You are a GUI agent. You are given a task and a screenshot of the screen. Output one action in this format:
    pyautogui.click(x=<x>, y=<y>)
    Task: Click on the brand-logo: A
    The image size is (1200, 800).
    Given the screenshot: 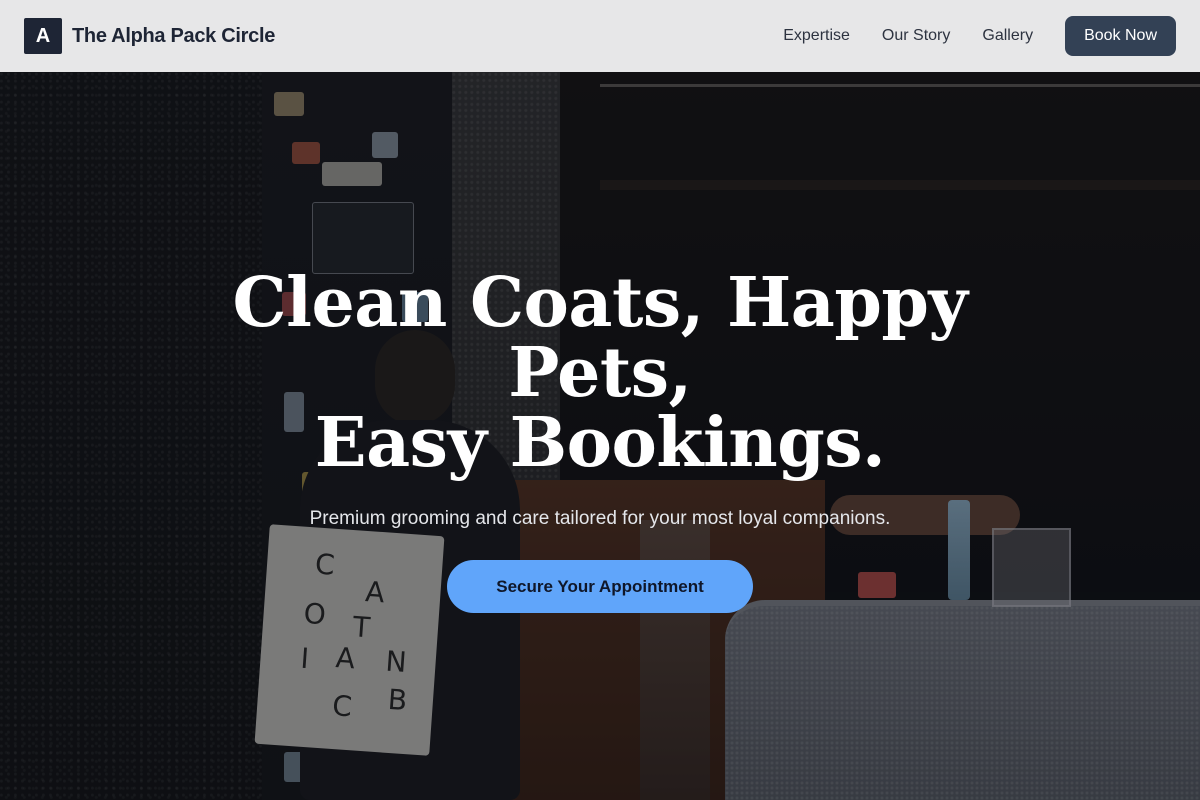 What is the action you would take?
    pyautogui.click(x=43, y=36)
    